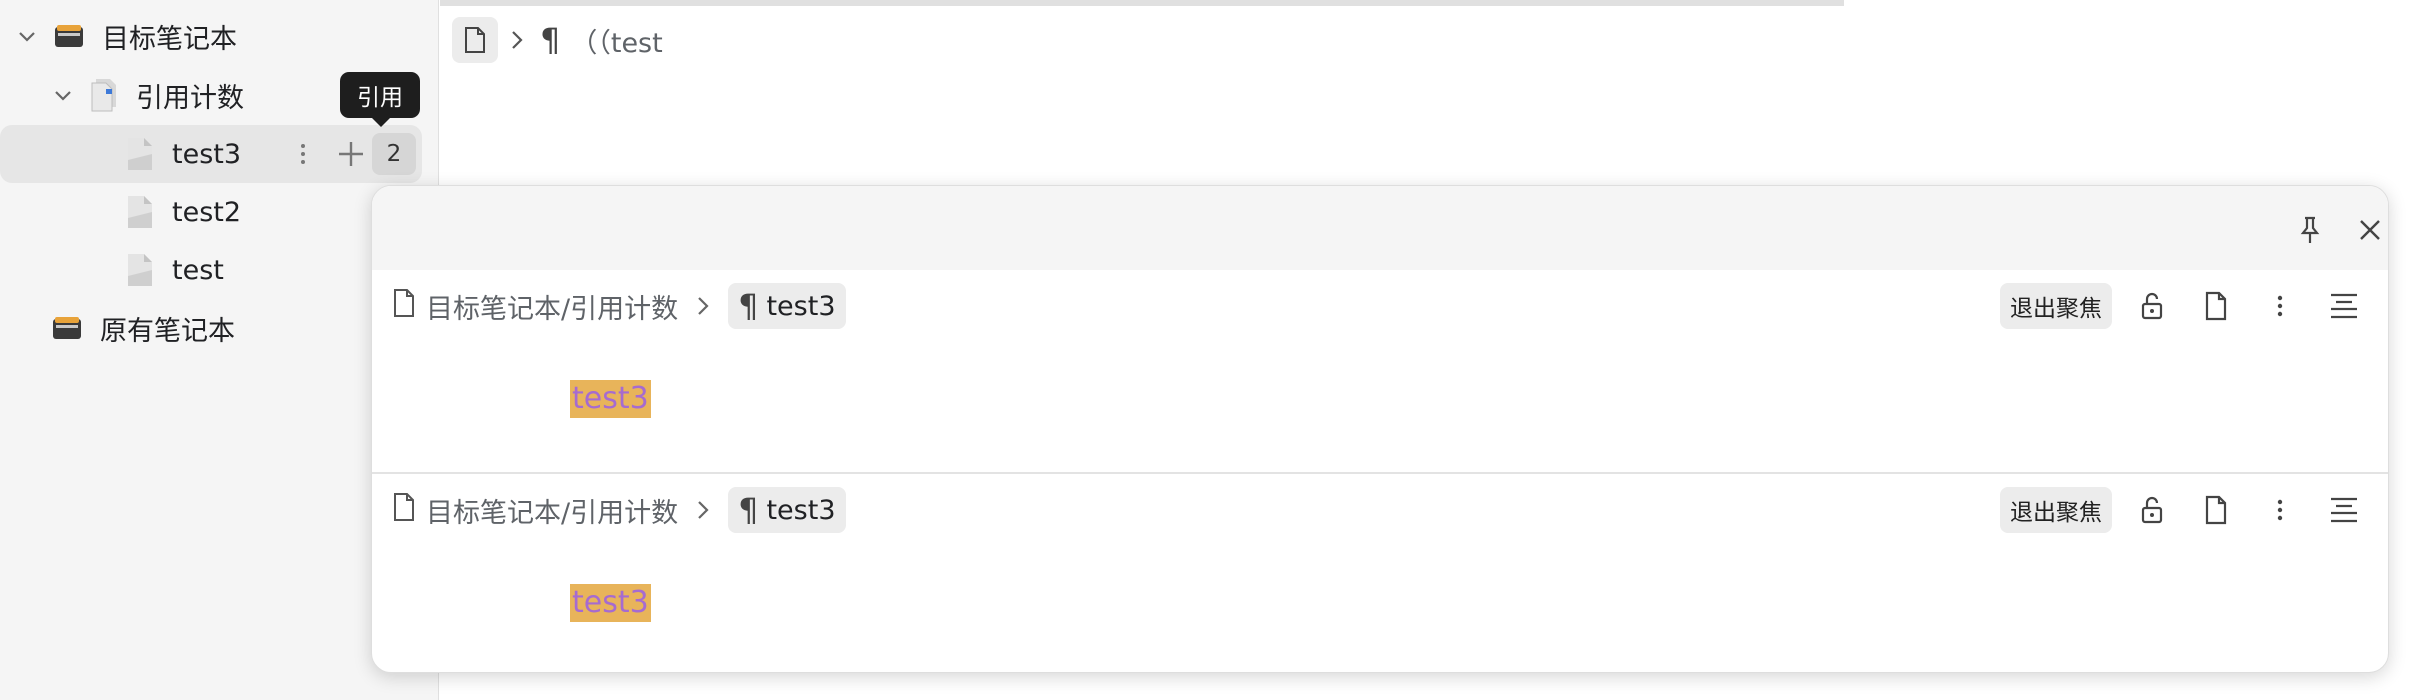 The height and width of the screenshot is (700, 2412). What do you see at coordinates (169, 39) in the screenshot?
I see `tree-label: 目标笔记本` at bounding box center [169, 39].